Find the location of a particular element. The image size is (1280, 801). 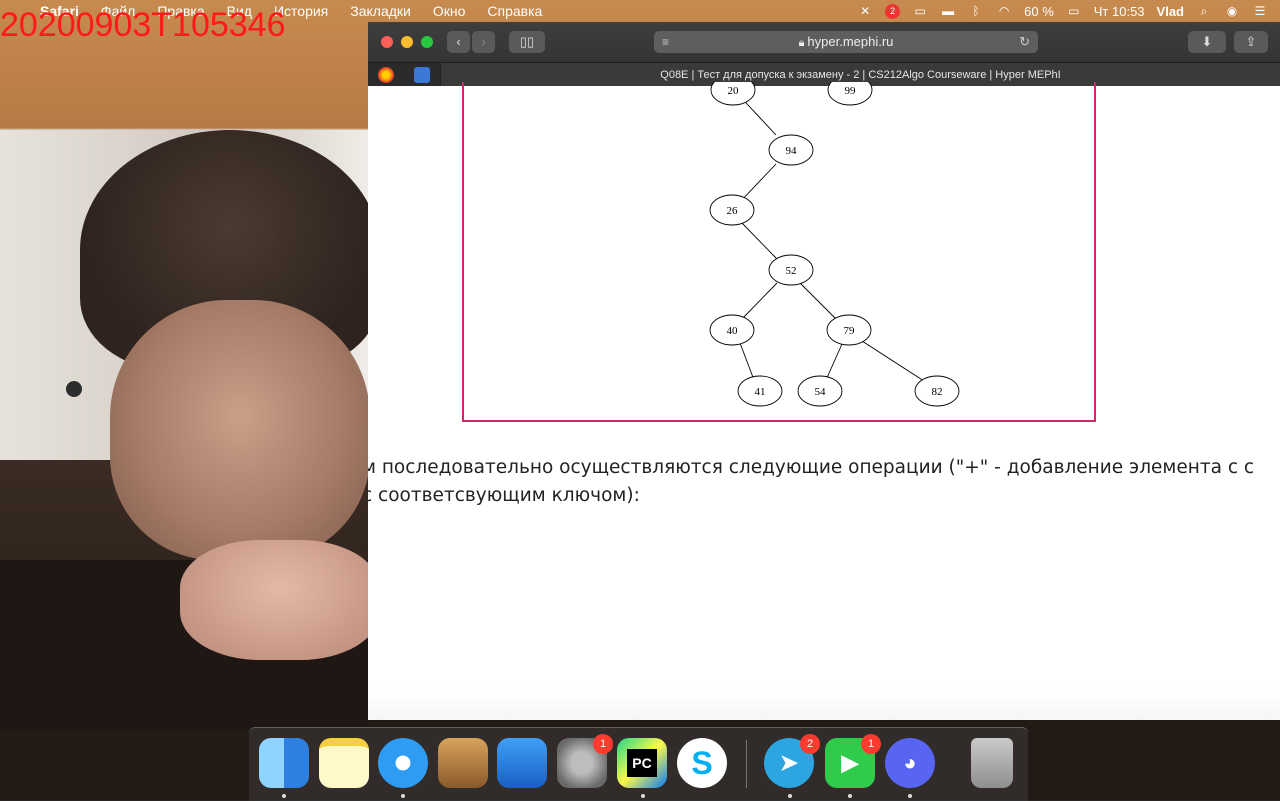

dock-telegram-icon: ➤ 2 is located at coordinates (792, 761).